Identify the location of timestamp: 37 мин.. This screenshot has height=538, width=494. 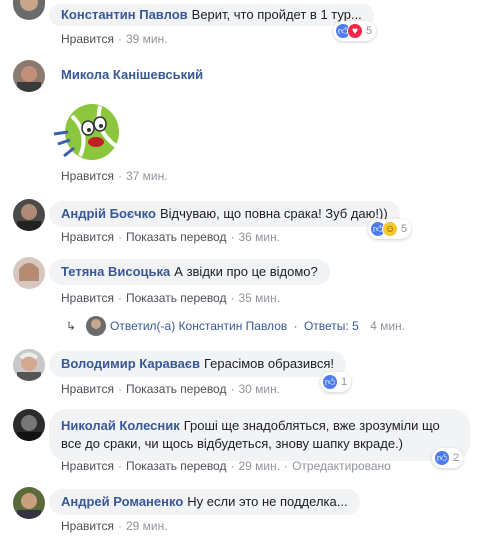
(147, 176).